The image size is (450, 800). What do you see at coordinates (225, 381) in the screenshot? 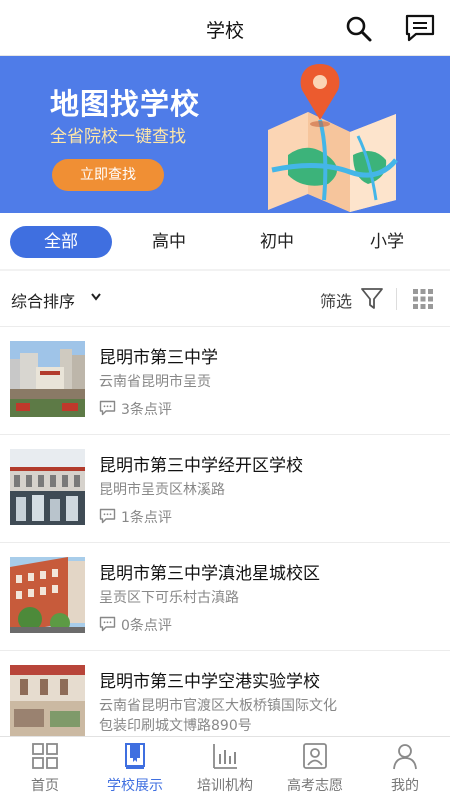
I see `list-item: 昆明市第三中学 云南省昆明市呈贡 3条点评` at bounding box center [225, 381].